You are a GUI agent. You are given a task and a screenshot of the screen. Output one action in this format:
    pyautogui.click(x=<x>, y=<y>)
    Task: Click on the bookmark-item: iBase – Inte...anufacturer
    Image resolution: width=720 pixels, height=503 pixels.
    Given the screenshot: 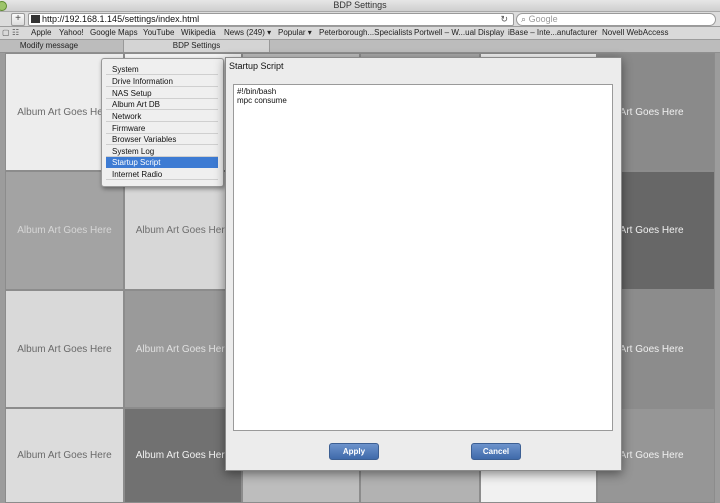 What is the action you would take?
    pyautogui.click(x=552, y=33)
    